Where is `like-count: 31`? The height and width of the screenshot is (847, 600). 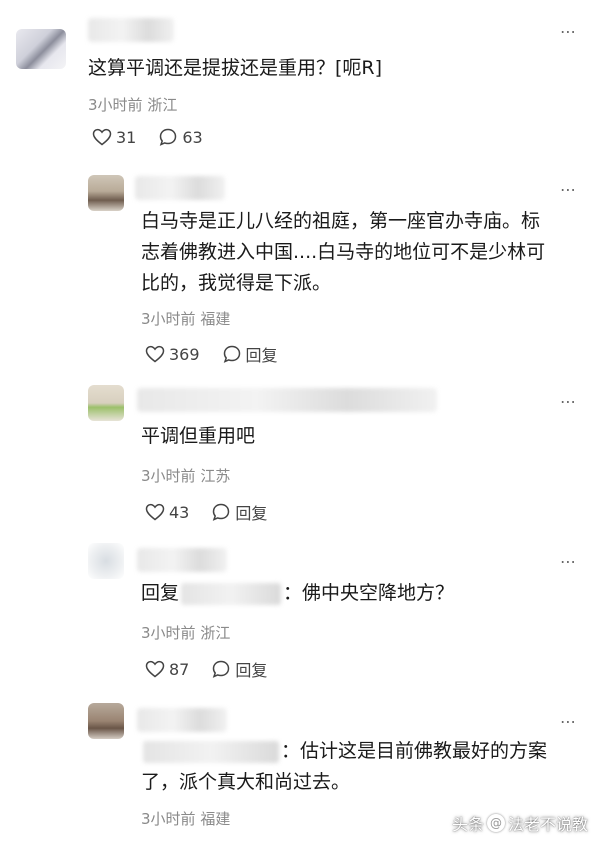 like-count: 31 is located at coordinates (126, 137).